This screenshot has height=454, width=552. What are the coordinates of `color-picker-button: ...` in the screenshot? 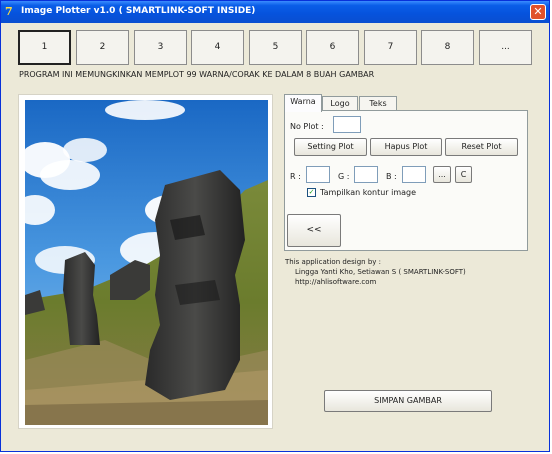 It's located at (442, 174).